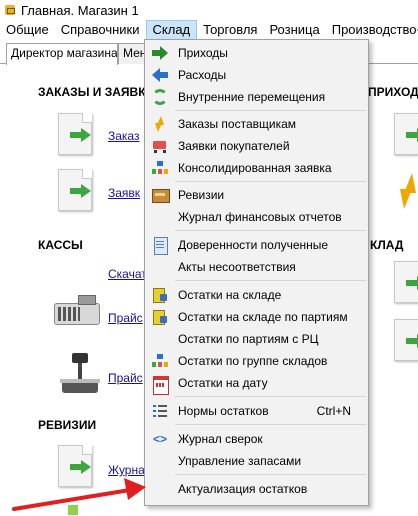  What do you see at coordinates (256, 124) in the screenshot?
I see `menu-item-supplier-orders: Заказы поставщикам` at bounding box center [256, 124].